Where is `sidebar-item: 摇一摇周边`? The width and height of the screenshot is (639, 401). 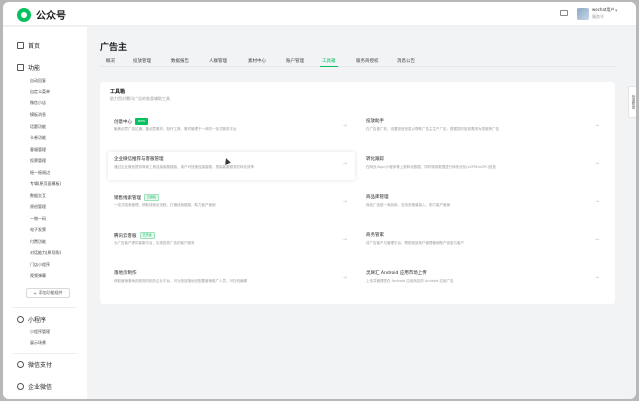
sidebar-item: 摇一摇周边 is located at coordinates (40, 173).